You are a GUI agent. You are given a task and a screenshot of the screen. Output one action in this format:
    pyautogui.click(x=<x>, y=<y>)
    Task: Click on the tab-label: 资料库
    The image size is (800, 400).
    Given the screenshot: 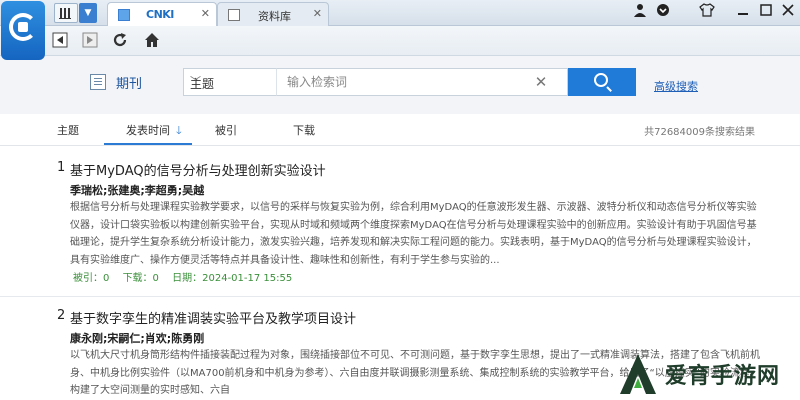 What is the action you would take?
    pyautogui.click(x=274, y=16)
    